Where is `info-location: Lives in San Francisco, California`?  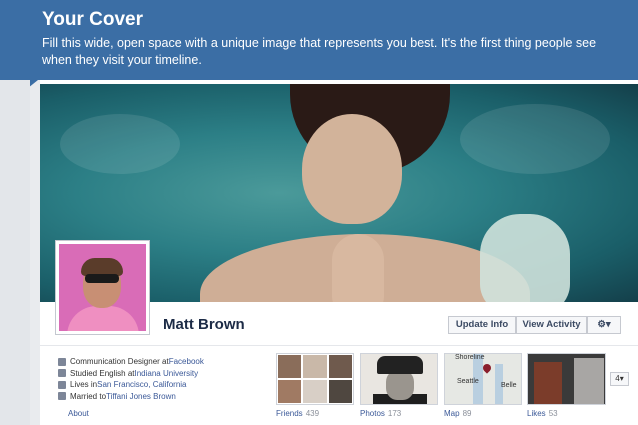
info-location: Lives in San Francisco, California is located at coordinates (131, 385).